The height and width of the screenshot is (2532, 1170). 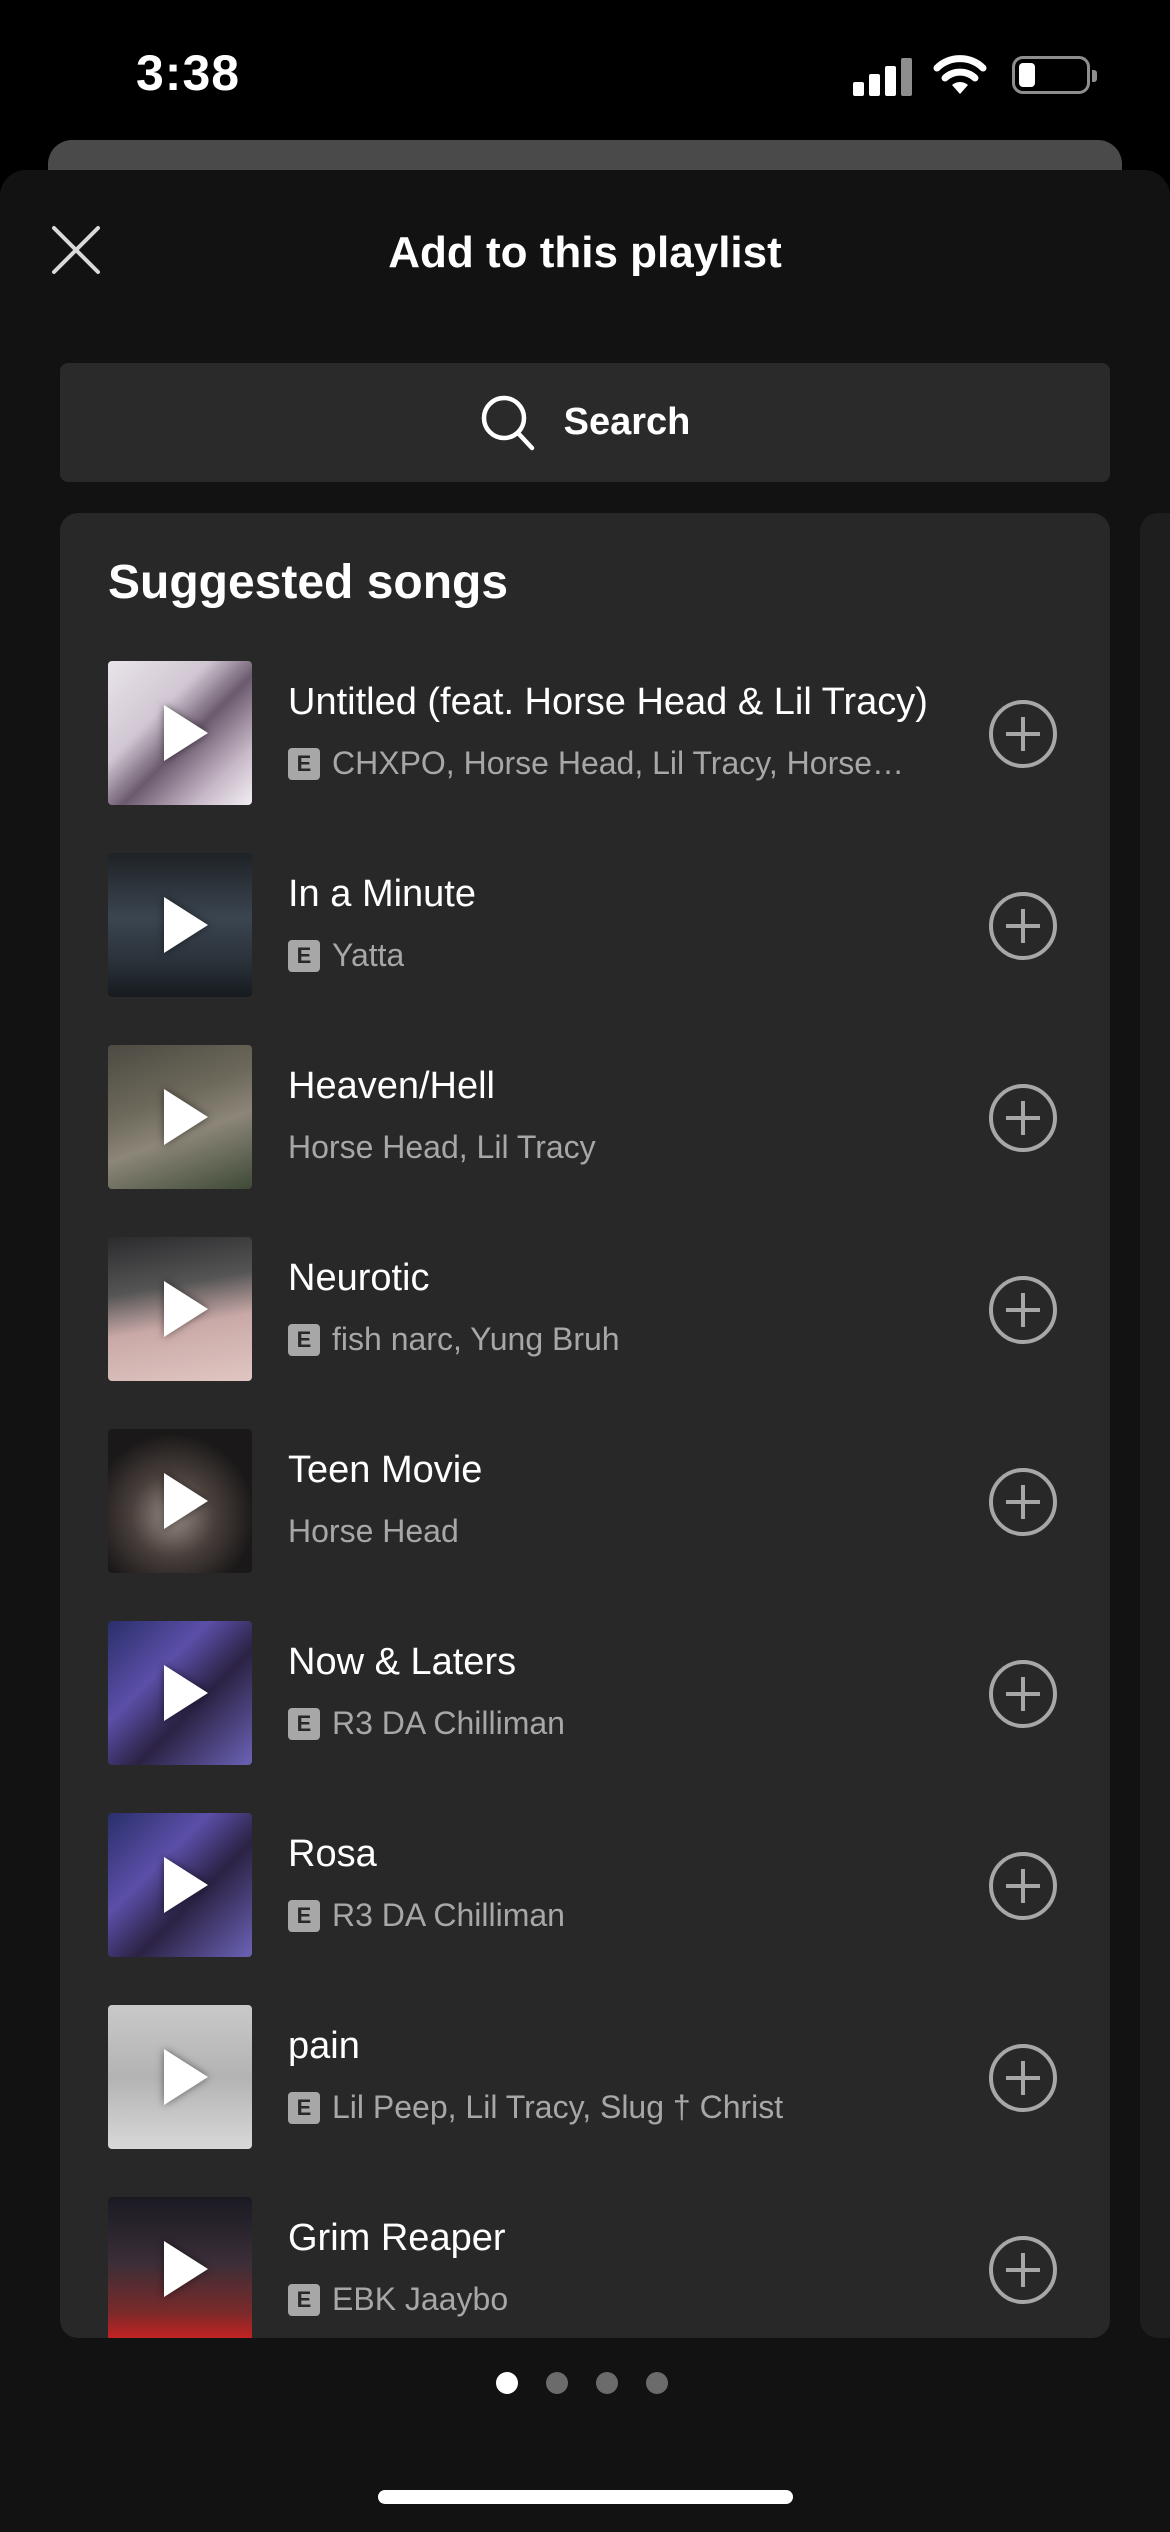 What do you see at coordinates (585, 2497) in the screenshot?
I see `home-indicator` at bounding box center [585, 2497].